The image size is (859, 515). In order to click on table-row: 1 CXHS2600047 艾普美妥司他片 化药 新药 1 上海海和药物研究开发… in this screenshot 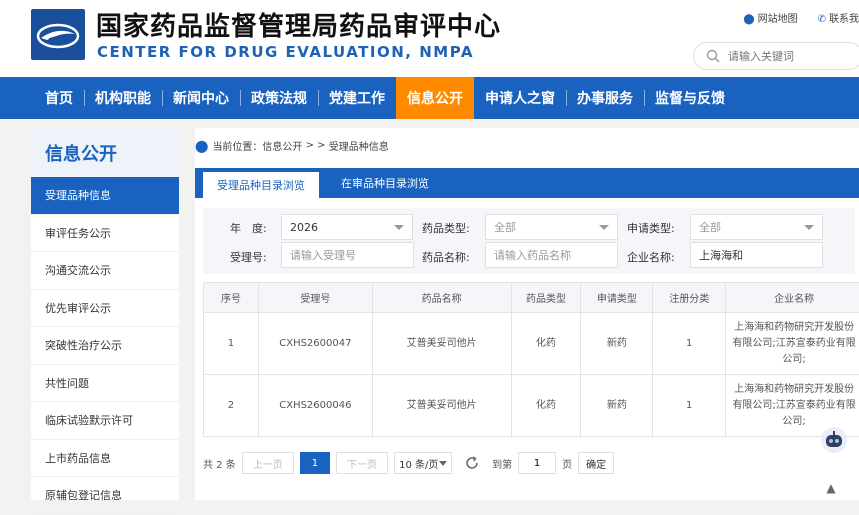, I will do `click(531, 344)`.